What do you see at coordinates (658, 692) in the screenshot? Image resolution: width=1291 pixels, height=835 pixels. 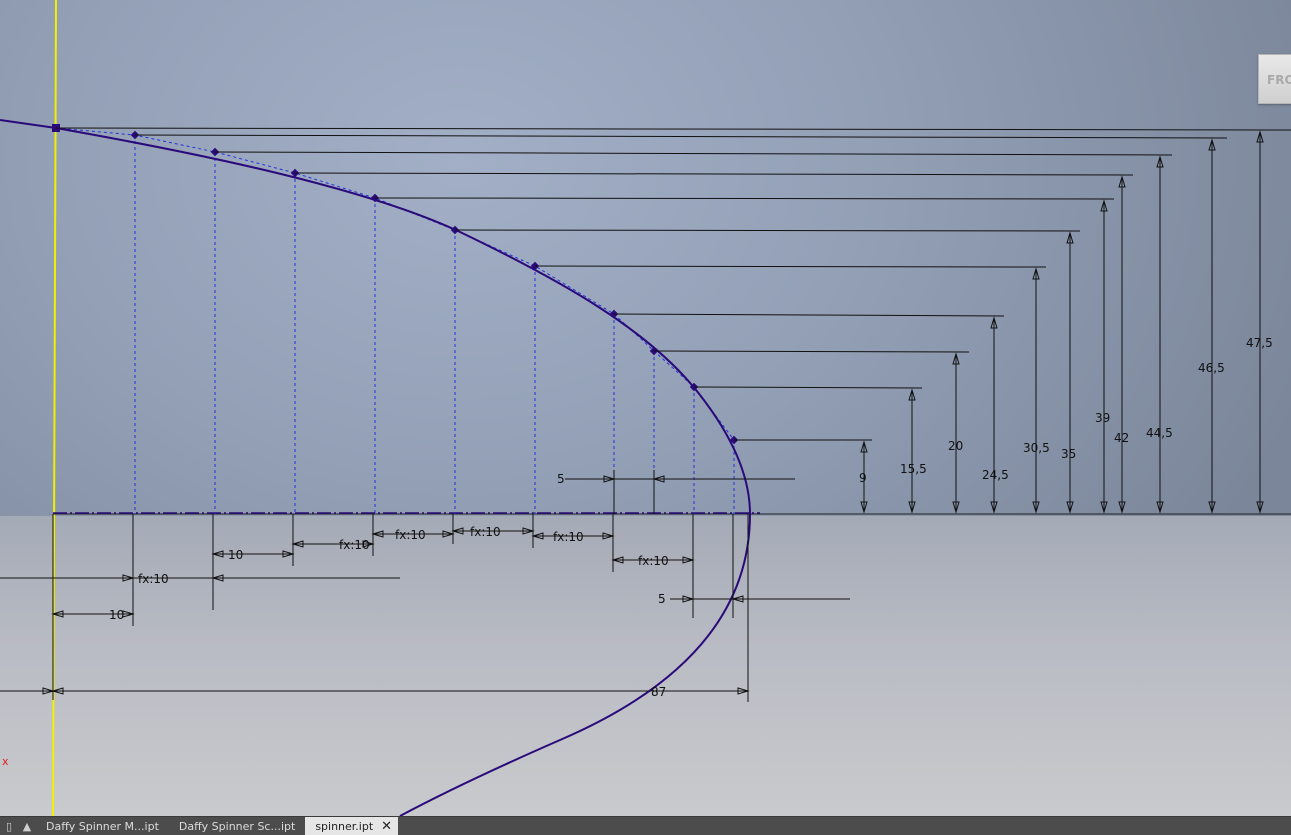 I see `dimension-value: 87` at bounding box center [658, 692].